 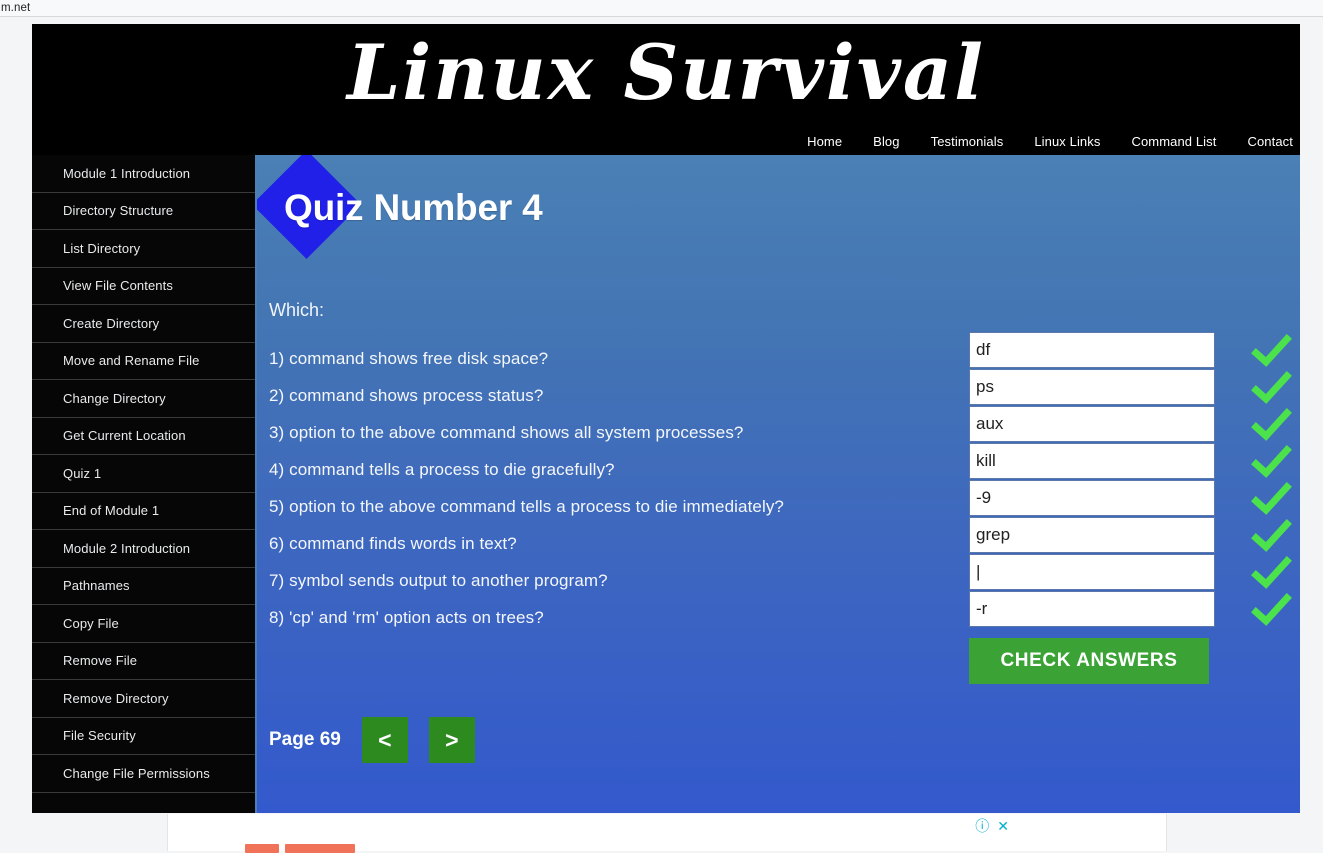 What do you see at coordinates (143, 549) in the screenshot?
I see `sidebar-item-module-2-introduction: Module 2 Introduction` at bounding box center [143, 549].